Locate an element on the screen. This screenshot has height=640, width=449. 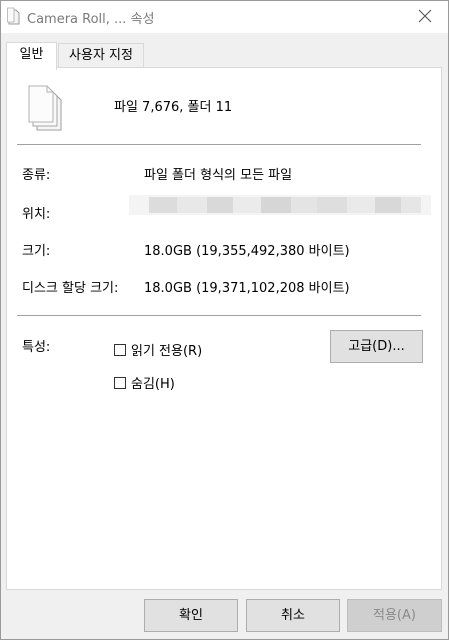
hidden-label: 숨김(H) is located at coordinates (153, 382).